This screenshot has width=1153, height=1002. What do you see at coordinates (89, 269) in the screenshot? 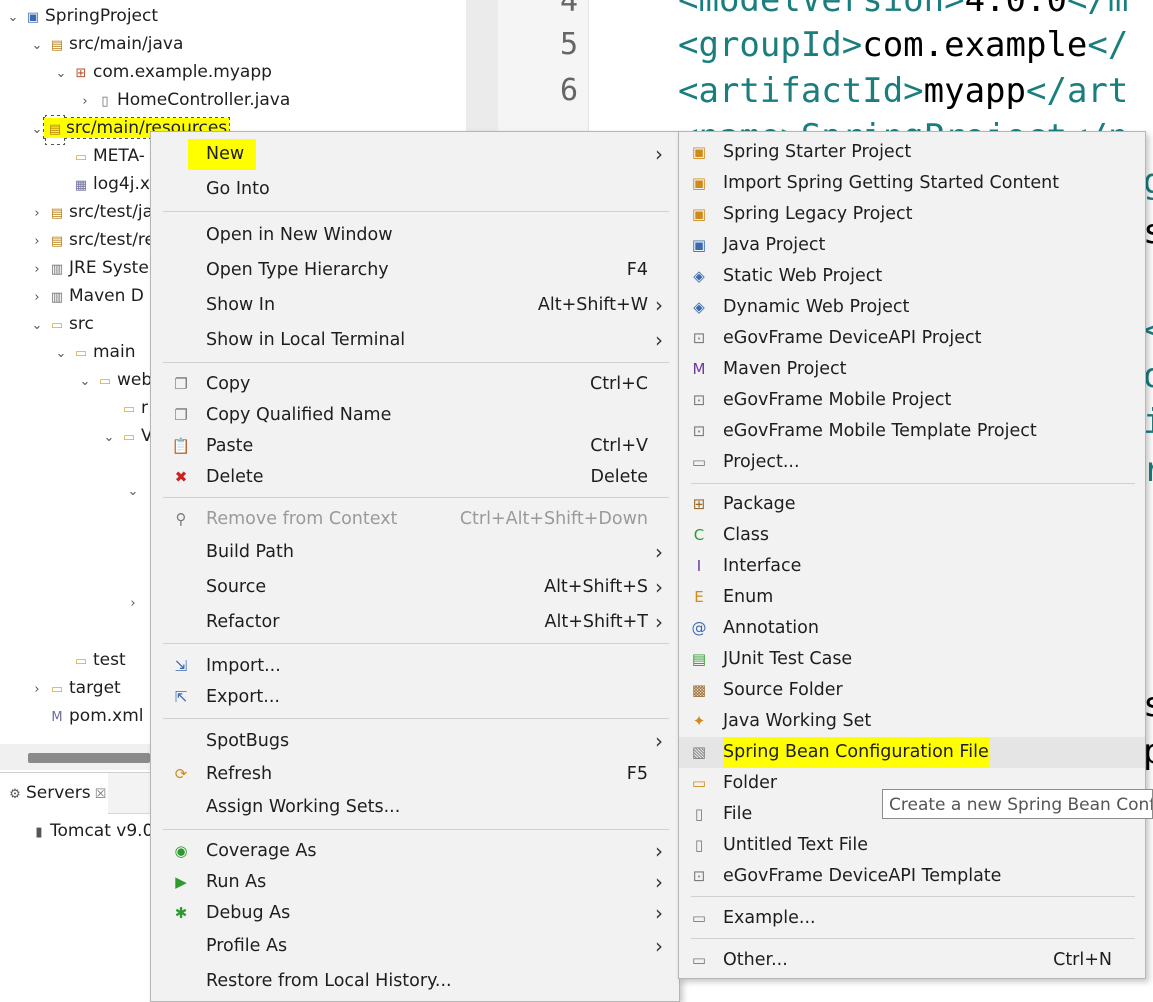
I see `tree-item-jre-system-library: › ▥ JRE Syste` at bounding box center [89, 269].